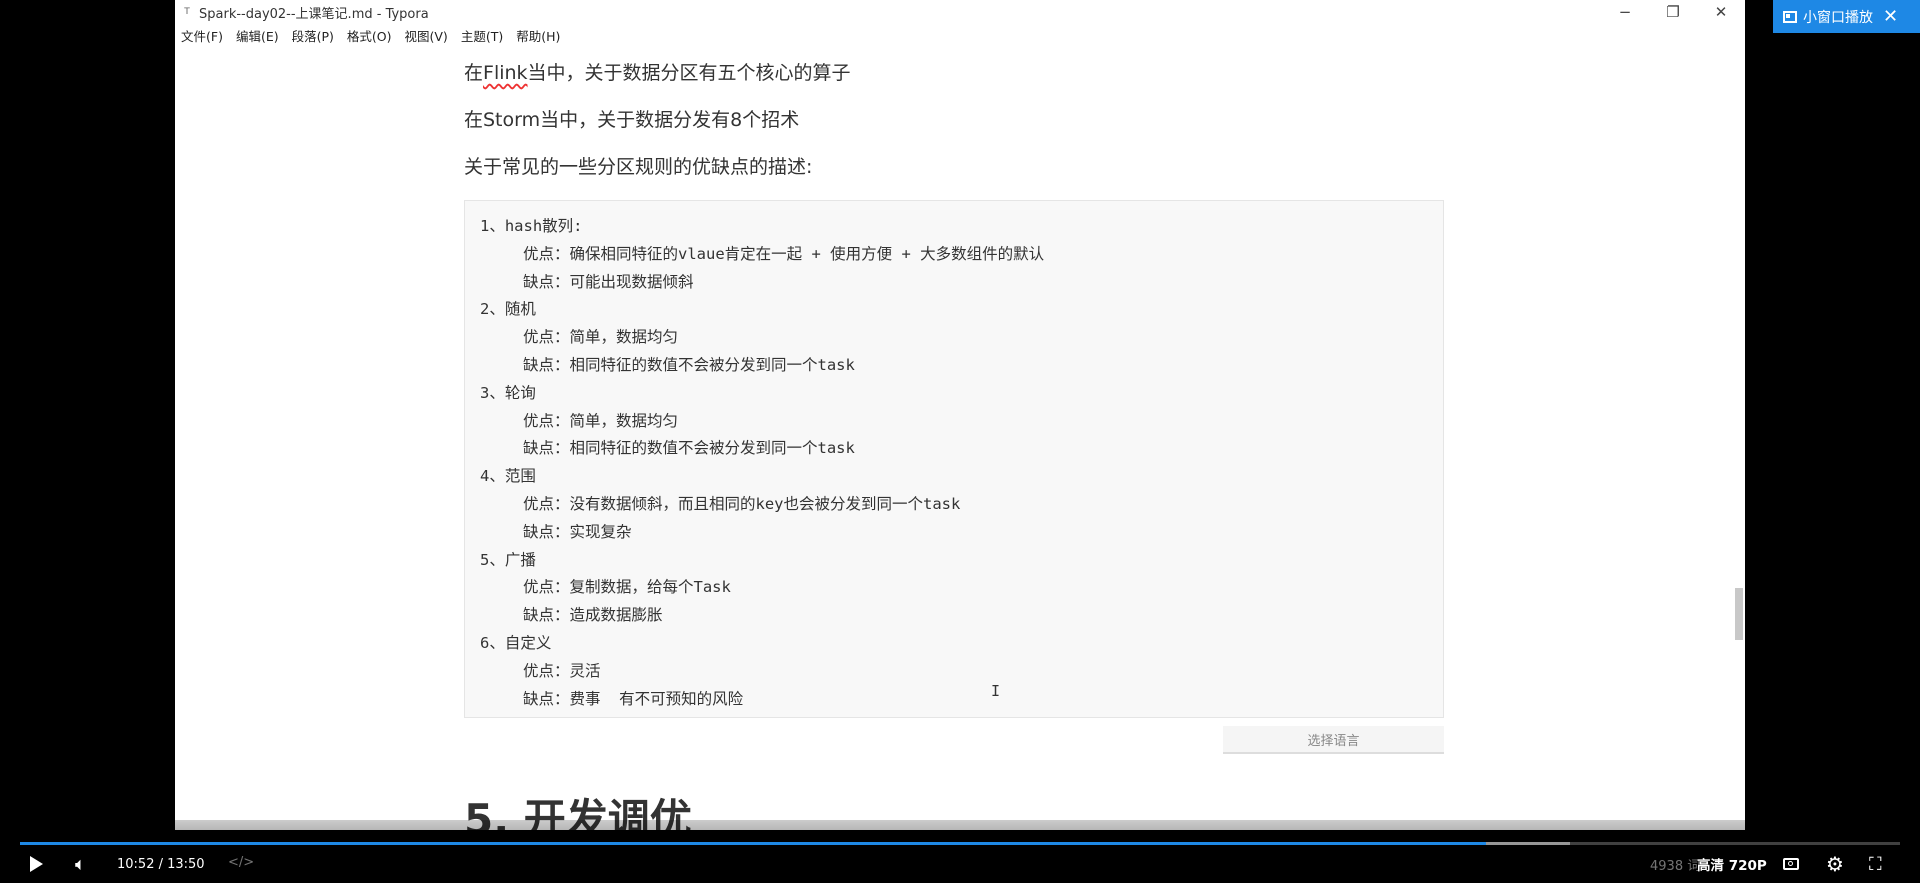 This screenshot has height=883, width=1920. Describe the element at coordinates (996, 691) in the screenshot. I see `text-cursor-icon: I` at that location.